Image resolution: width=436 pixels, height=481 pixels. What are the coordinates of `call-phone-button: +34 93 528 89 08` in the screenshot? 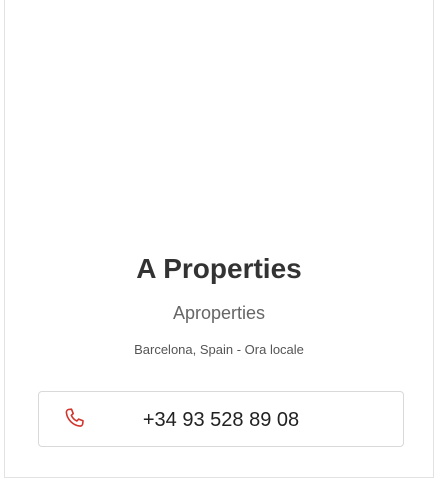 It's located at (221, 419).